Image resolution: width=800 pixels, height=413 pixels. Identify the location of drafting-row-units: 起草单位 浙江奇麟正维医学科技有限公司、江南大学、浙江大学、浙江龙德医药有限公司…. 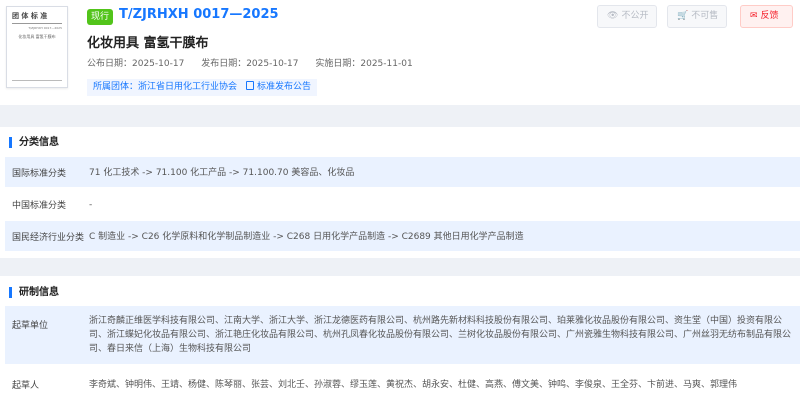
(402, 335).